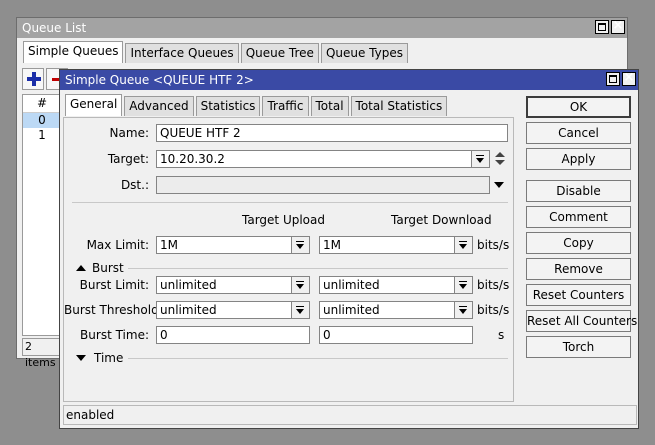 The height and width of the screenshot is (445, 655). Describe the element at coordinates (285, 106) in the screenshot. I see `tab-traffic: Traffic` at that location.